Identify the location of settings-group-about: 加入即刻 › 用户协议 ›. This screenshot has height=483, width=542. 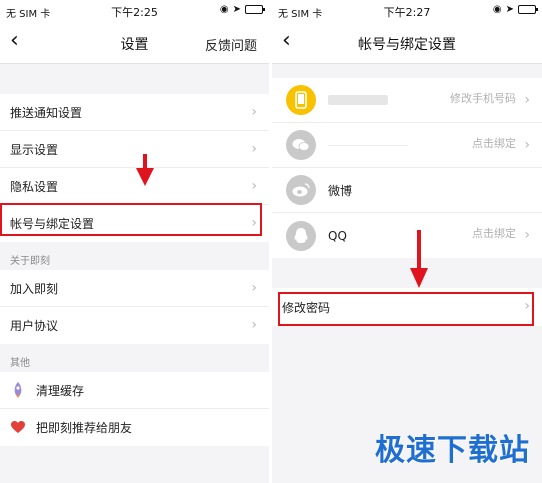
(134, 307).